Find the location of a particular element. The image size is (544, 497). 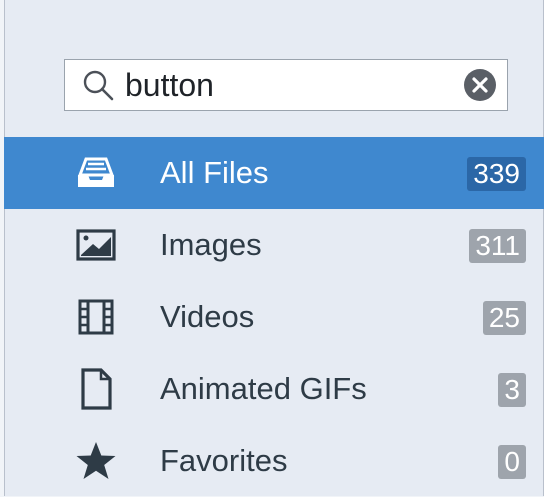

inbox-tray-icon is located at coordinates (96, 173).